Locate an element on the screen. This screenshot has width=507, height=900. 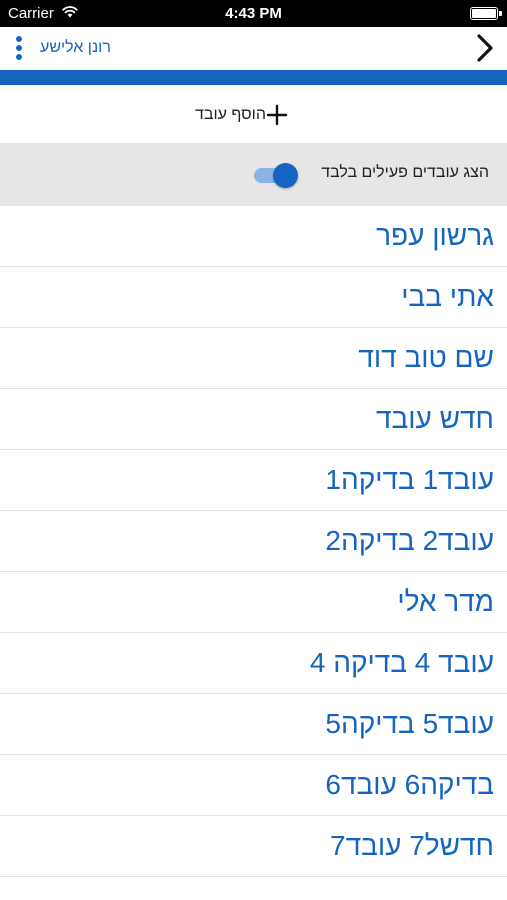
toggle-knob is located at coordinates (285, 175).